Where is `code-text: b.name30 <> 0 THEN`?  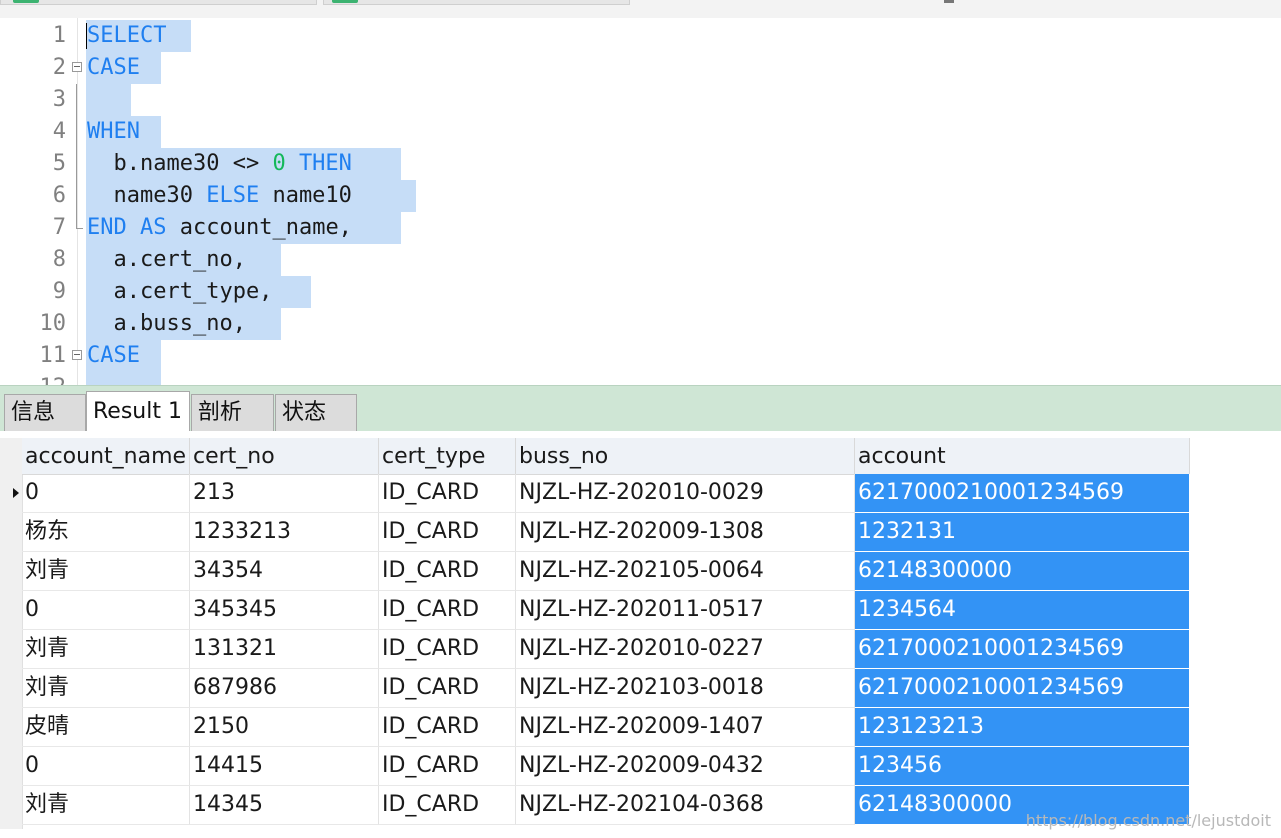
code-text: b.name30 <> 0 THEN is located at coordinates (219, 164).